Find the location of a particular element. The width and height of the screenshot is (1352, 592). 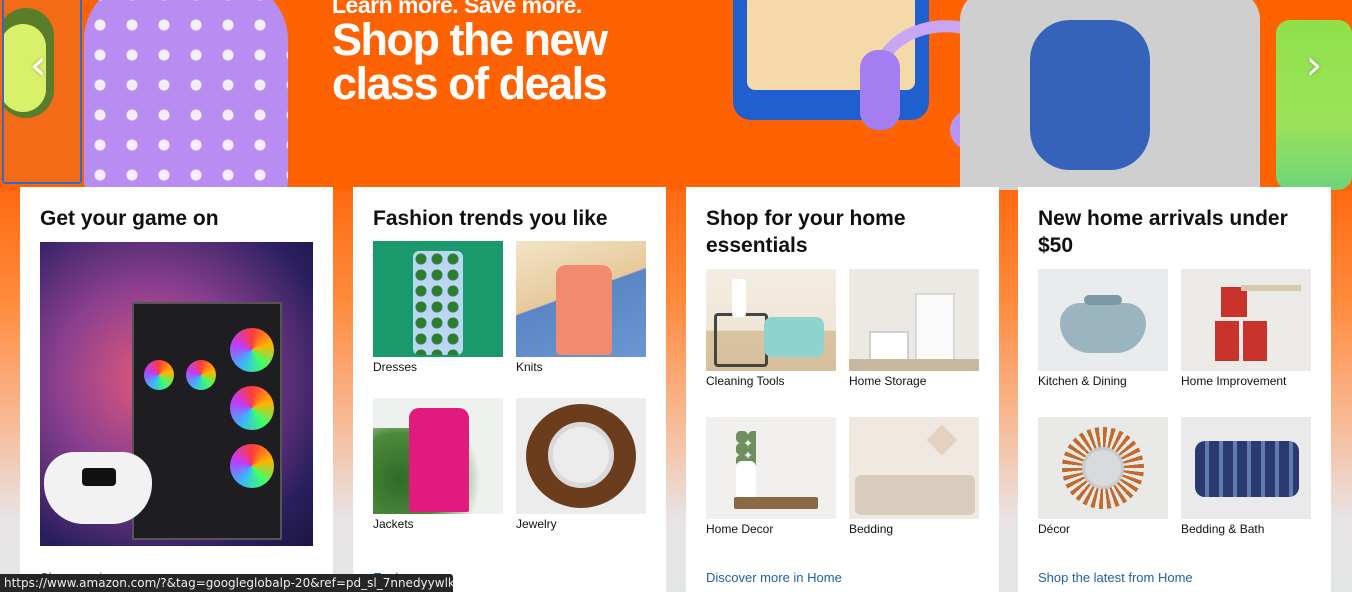

card-title: New home arrivals under $50 is located at coordinates (1163, 232).